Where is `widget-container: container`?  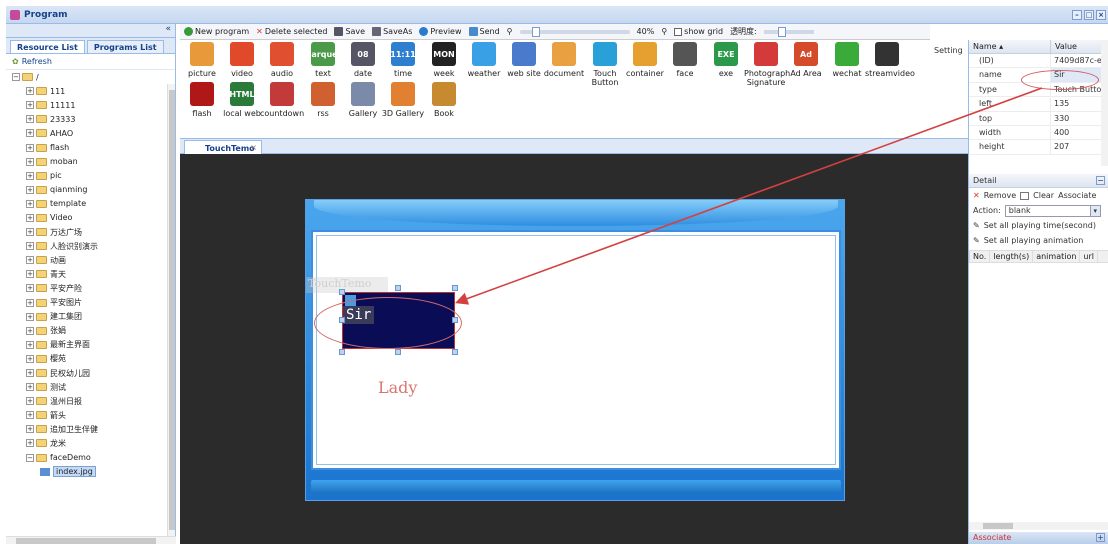 widget-container: container is located at coordinates (645, 60).